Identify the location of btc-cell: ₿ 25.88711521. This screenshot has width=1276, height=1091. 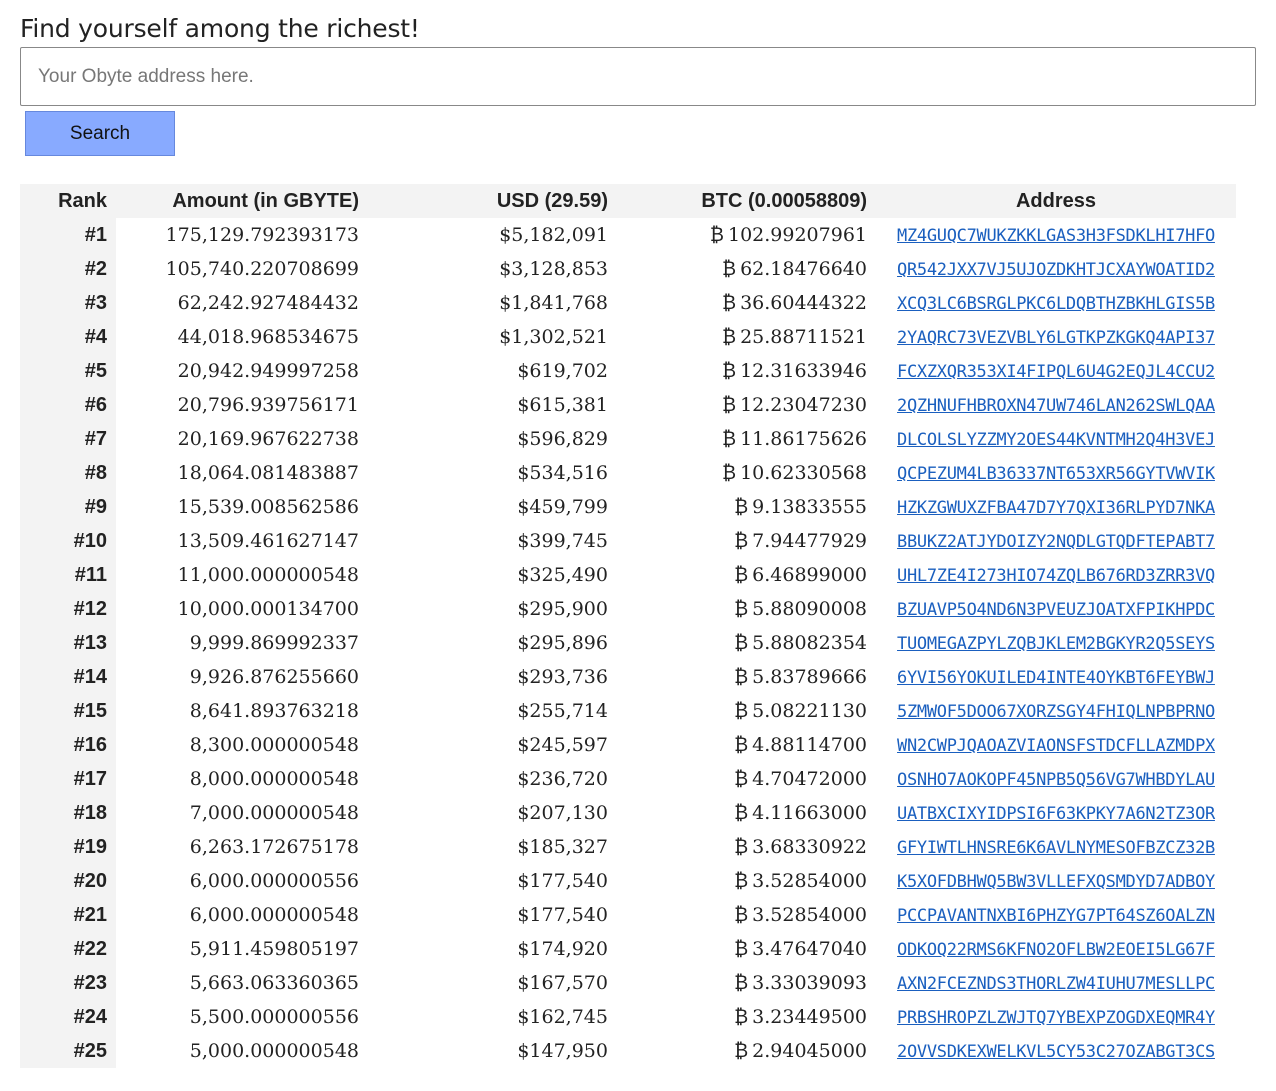
(746, 337).